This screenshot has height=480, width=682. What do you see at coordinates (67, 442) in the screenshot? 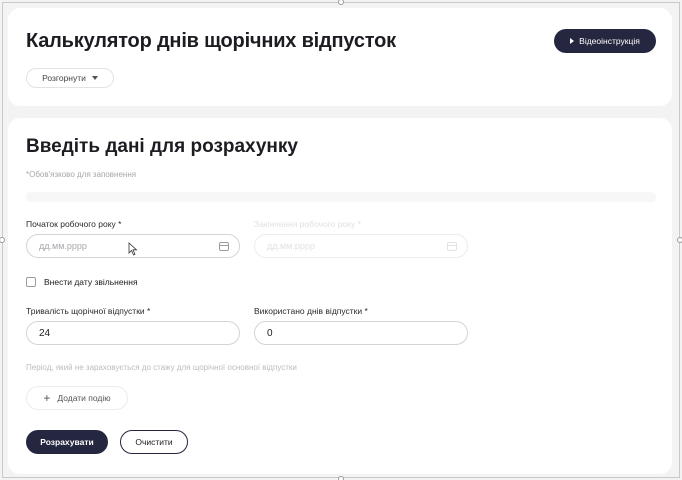
I see `calculate-button: Розрахувати` at bounding box center [67, 442].